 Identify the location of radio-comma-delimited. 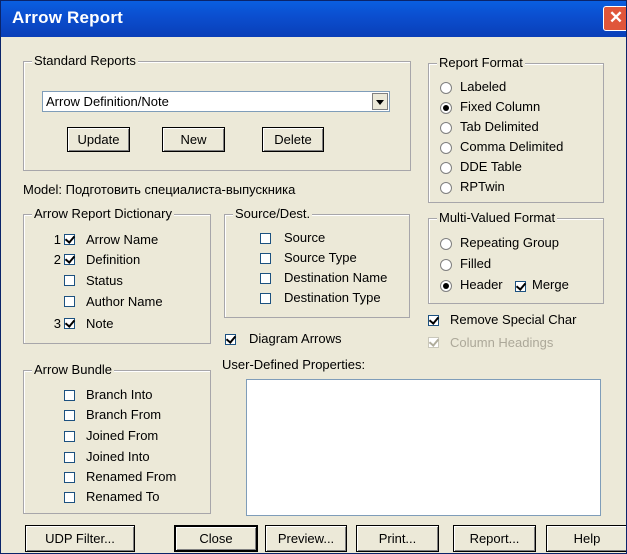
(446, 148).